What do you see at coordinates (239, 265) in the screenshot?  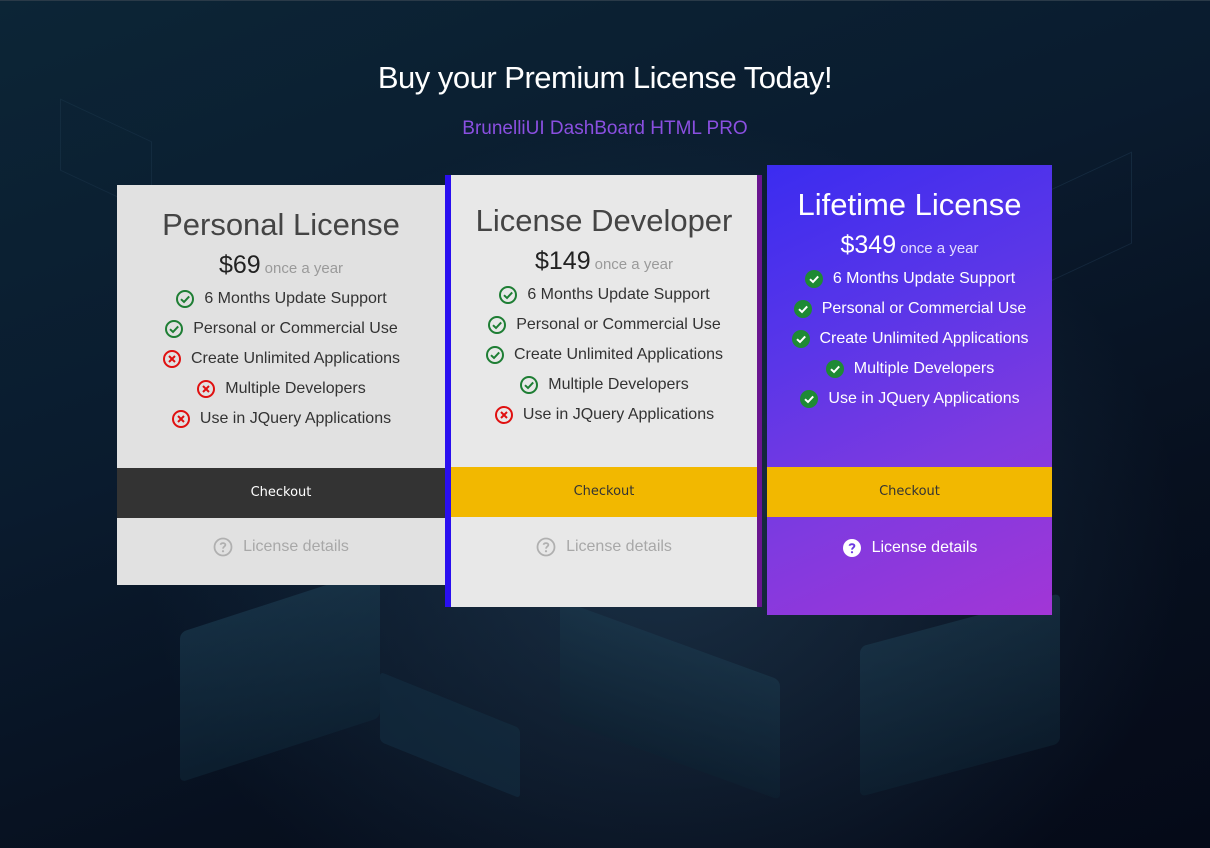 I see `plan-price: $69` at bounding box center [239, 265].